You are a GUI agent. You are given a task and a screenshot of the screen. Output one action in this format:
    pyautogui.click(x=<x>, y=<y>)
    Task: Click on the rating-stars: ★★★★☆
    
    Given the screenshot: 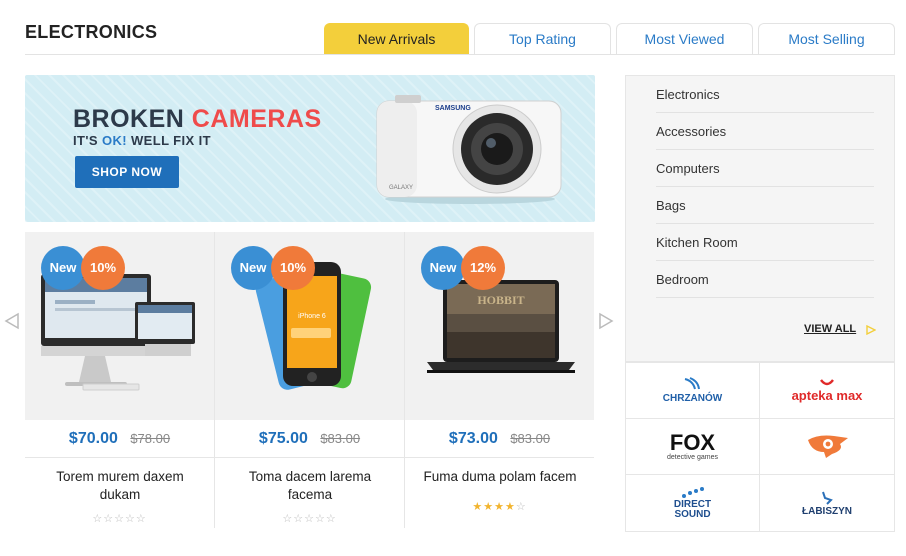 What is the action you would take?
    pyautogui.click(x=499, y=506)
    